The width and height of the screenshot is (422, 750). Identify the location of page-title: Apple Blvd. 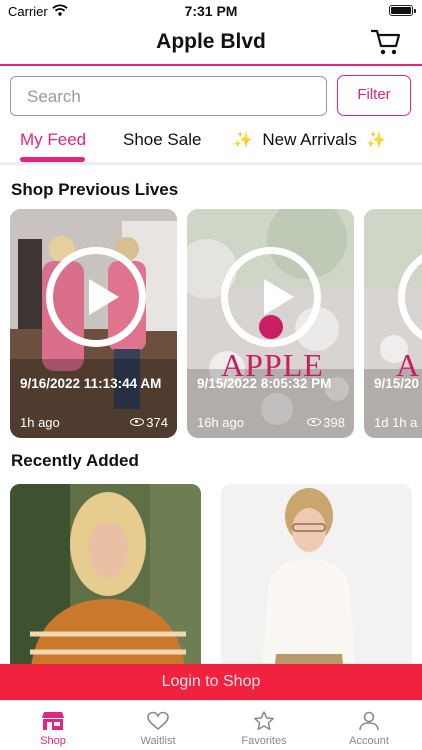
(211, 41).